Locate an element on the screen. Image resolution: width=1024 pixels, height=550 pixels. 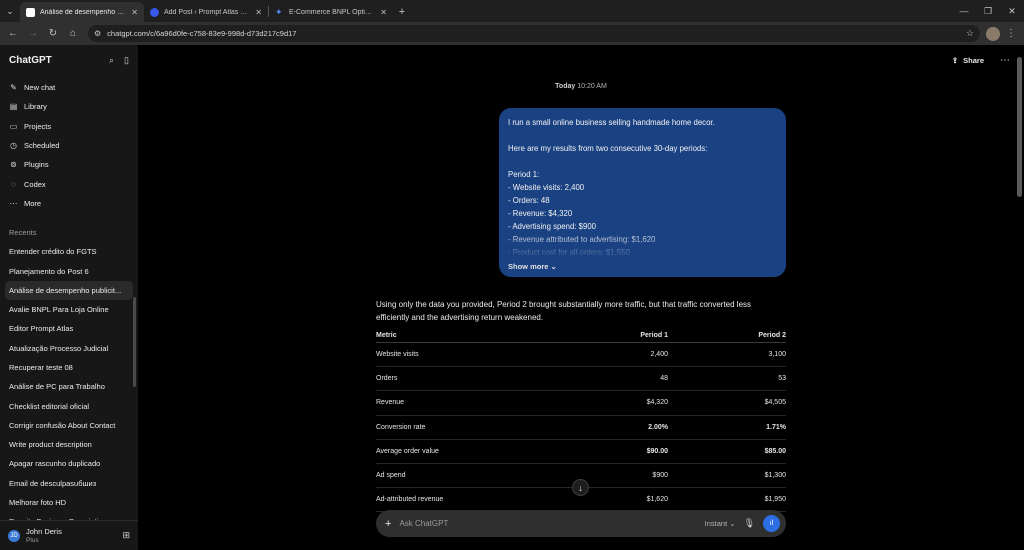
restore-icon: ❐ is located at coordinates (988, 11).